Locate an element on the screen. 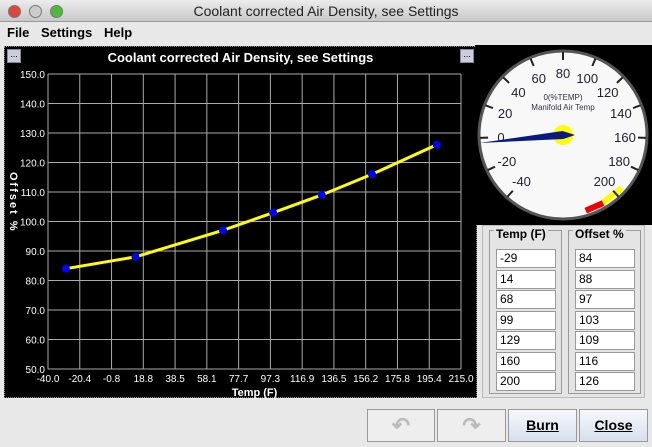  temp-cell: 68 is located at coordinates (526, 299).